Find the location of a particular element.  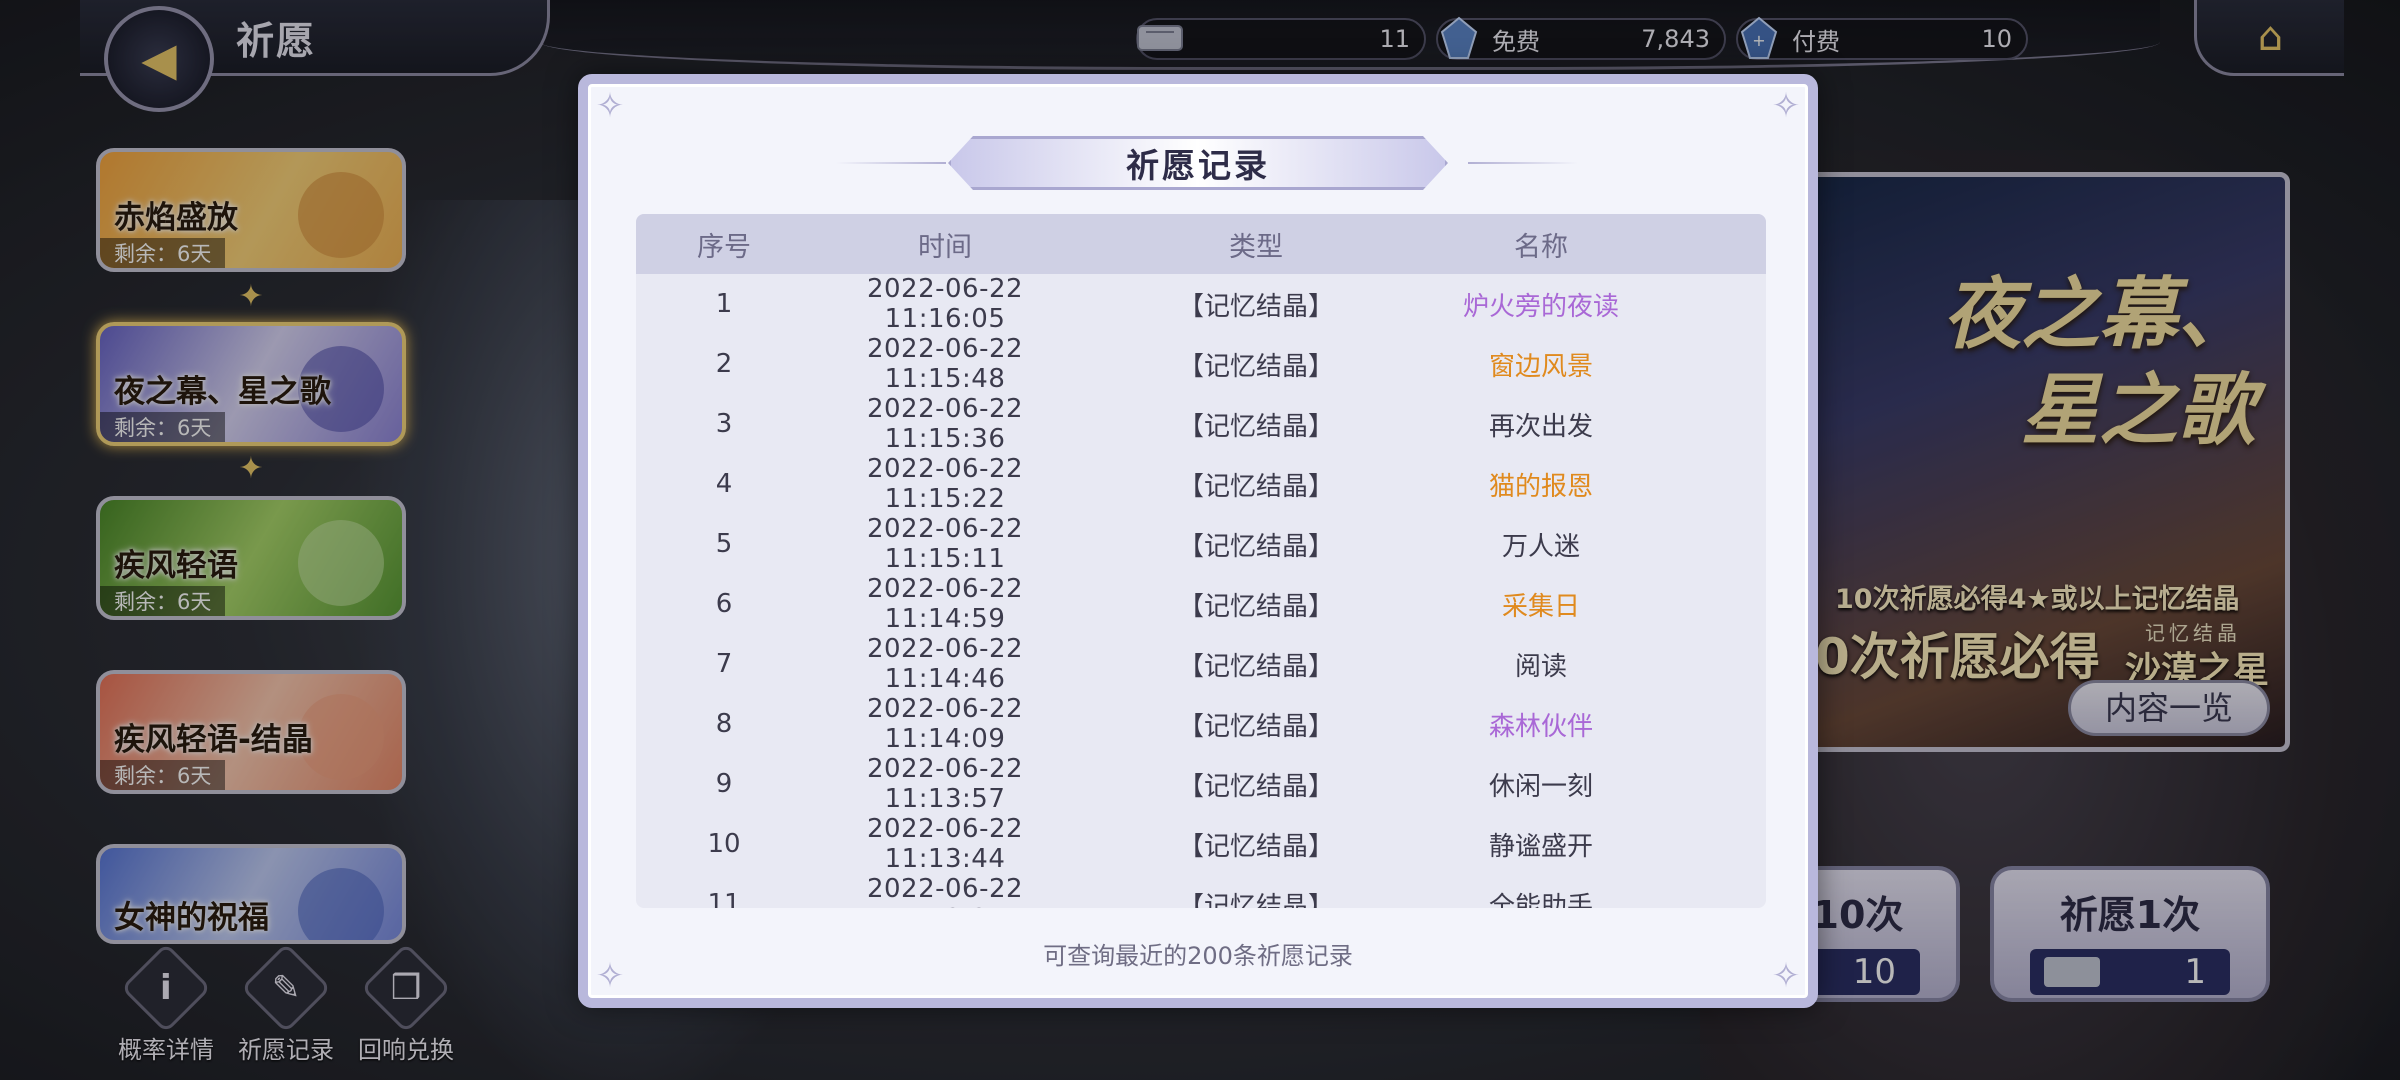

row-time: 2022-06-22 11:15:22 is located at coordinates (945, 484).